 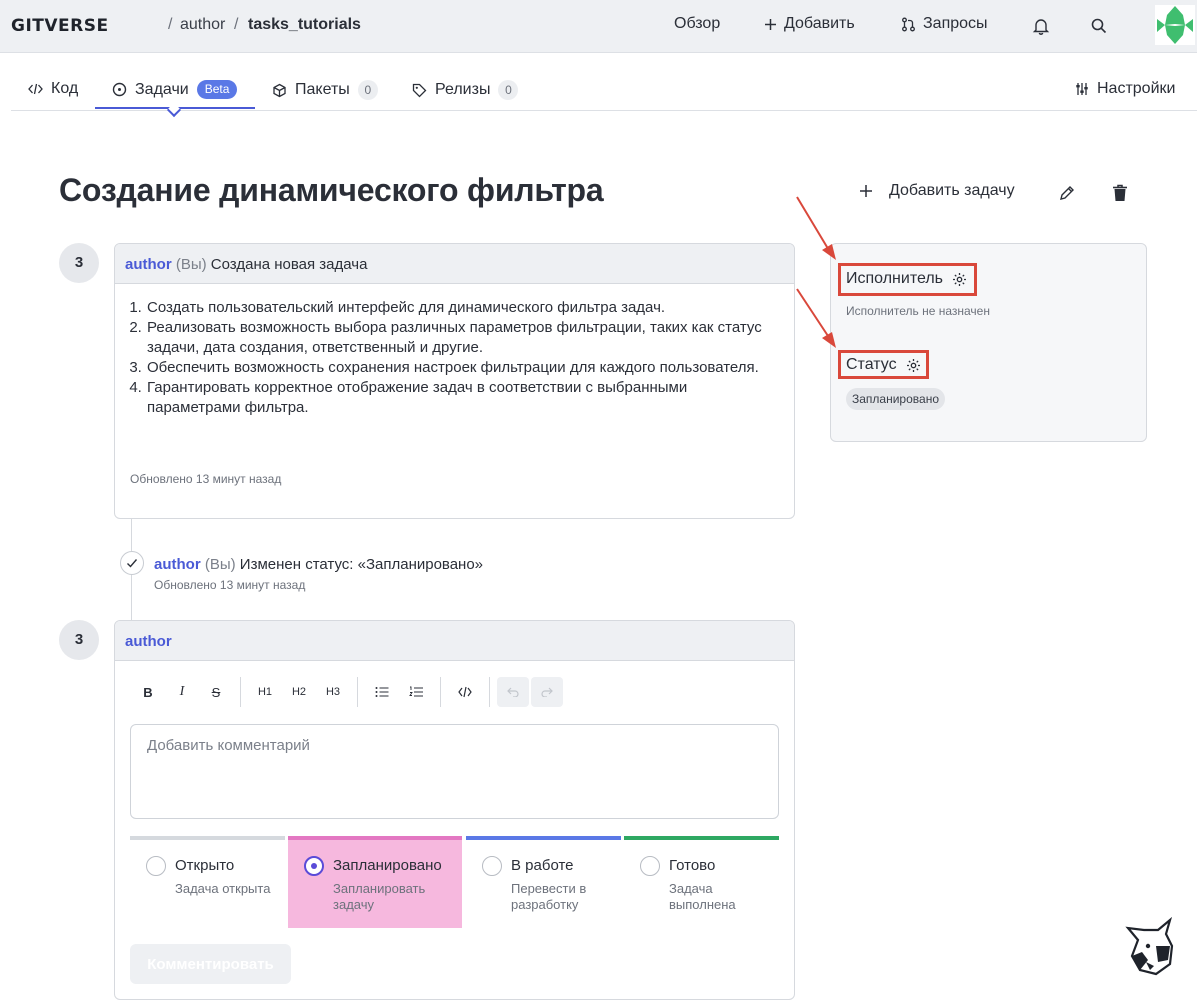 What do you see at coordinates (1120, 193) in the screenshot?
I see `trash-icon` at bounding box center [1120, 193].